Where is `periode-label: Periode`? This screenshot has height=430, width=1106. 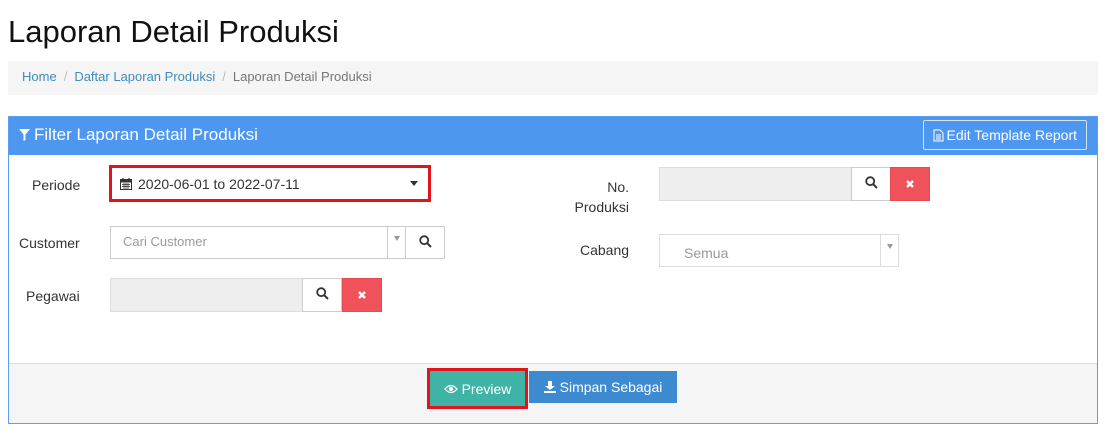 periode-label: Periode is located at coordinates (56, 185).